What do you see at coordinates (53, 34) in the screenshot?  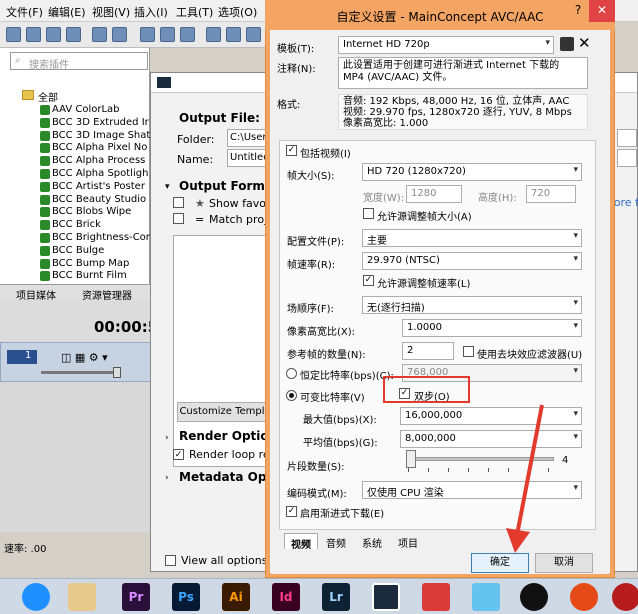 I see `save-icon` at bounding box center [53, 34].